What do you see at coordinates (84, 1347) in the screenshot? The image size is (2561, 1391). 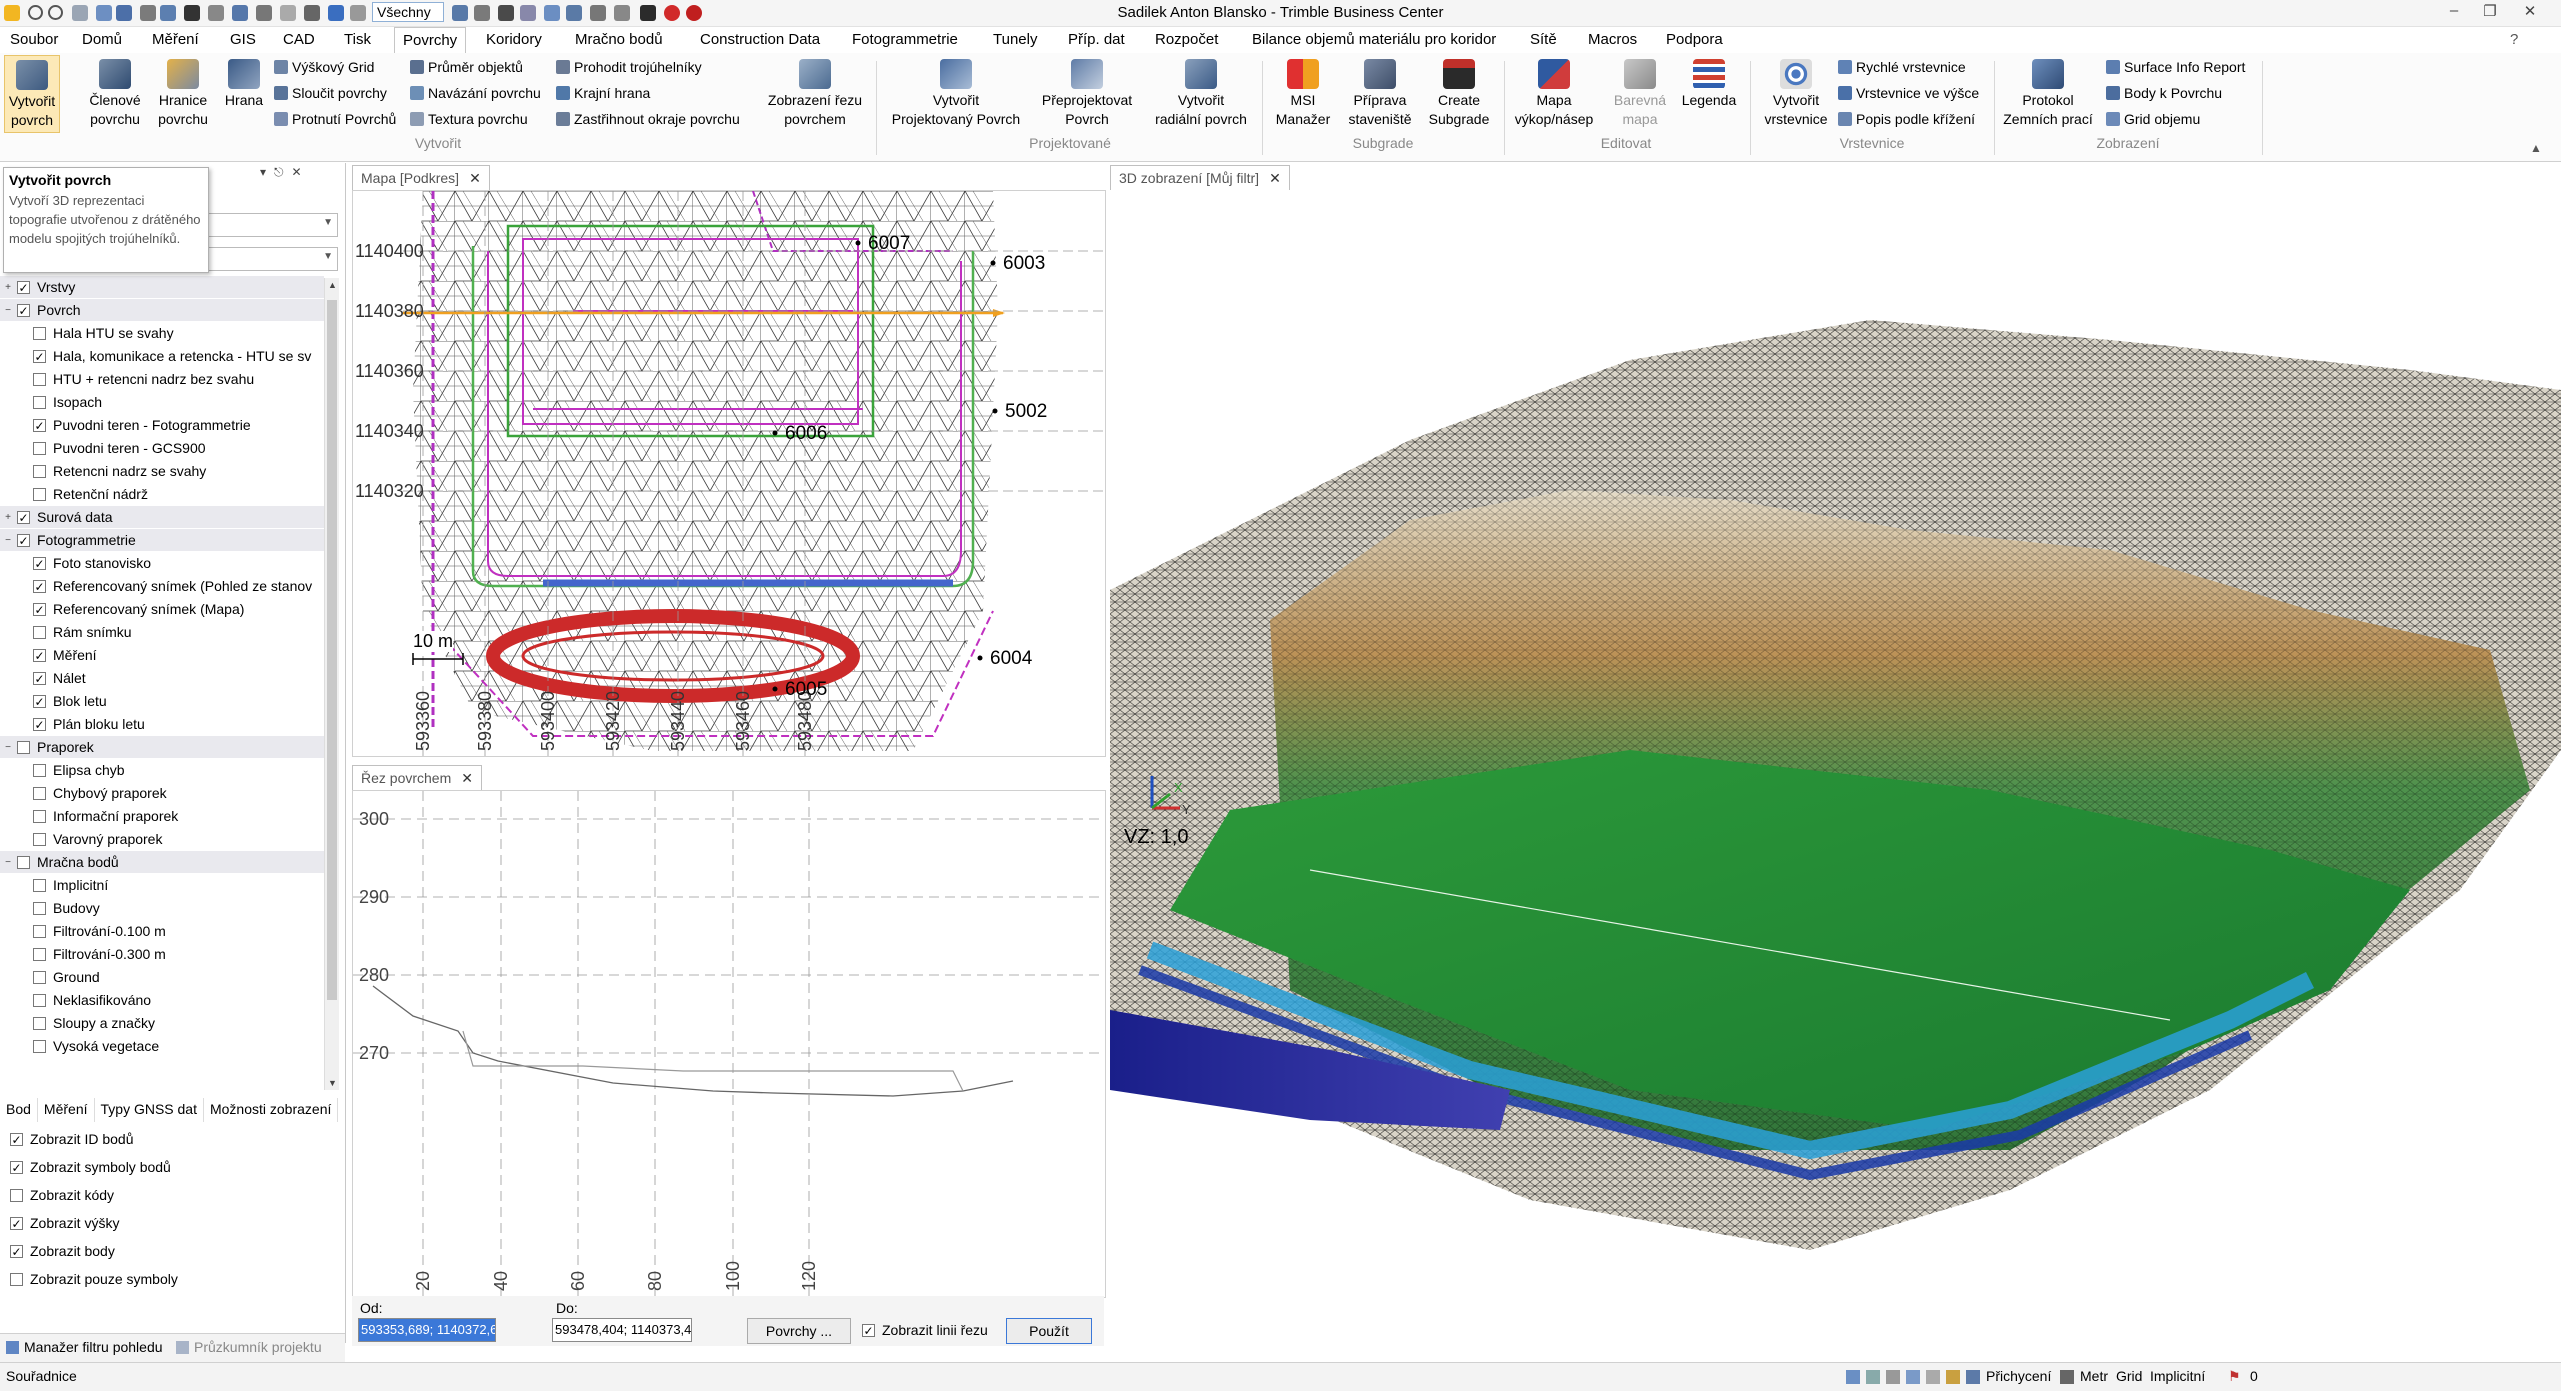 I see `filter-manager-tab: Manažer filtru pohledu` at bounding box center [84, 1347].